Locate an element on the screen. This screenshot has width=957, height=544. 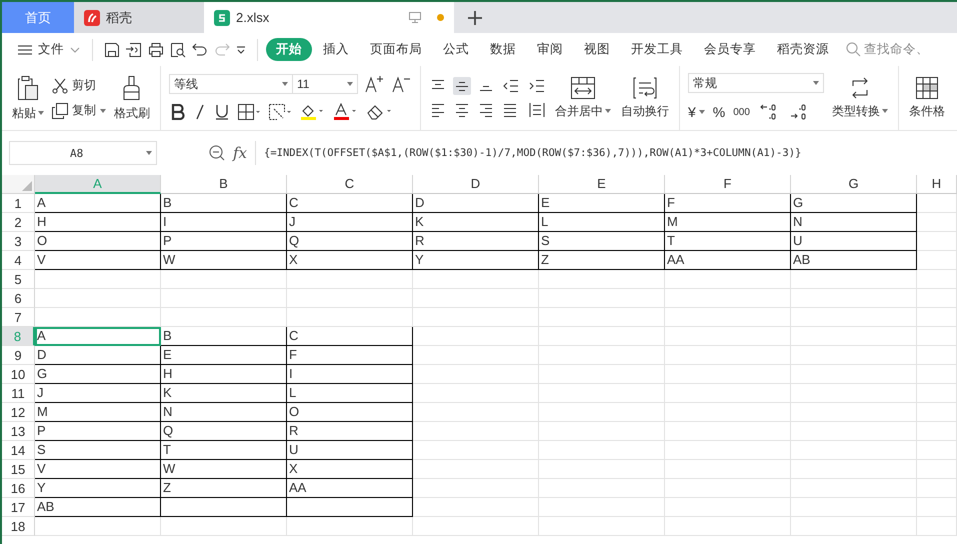
print-preview-icon is located at coordinates (178, 50).